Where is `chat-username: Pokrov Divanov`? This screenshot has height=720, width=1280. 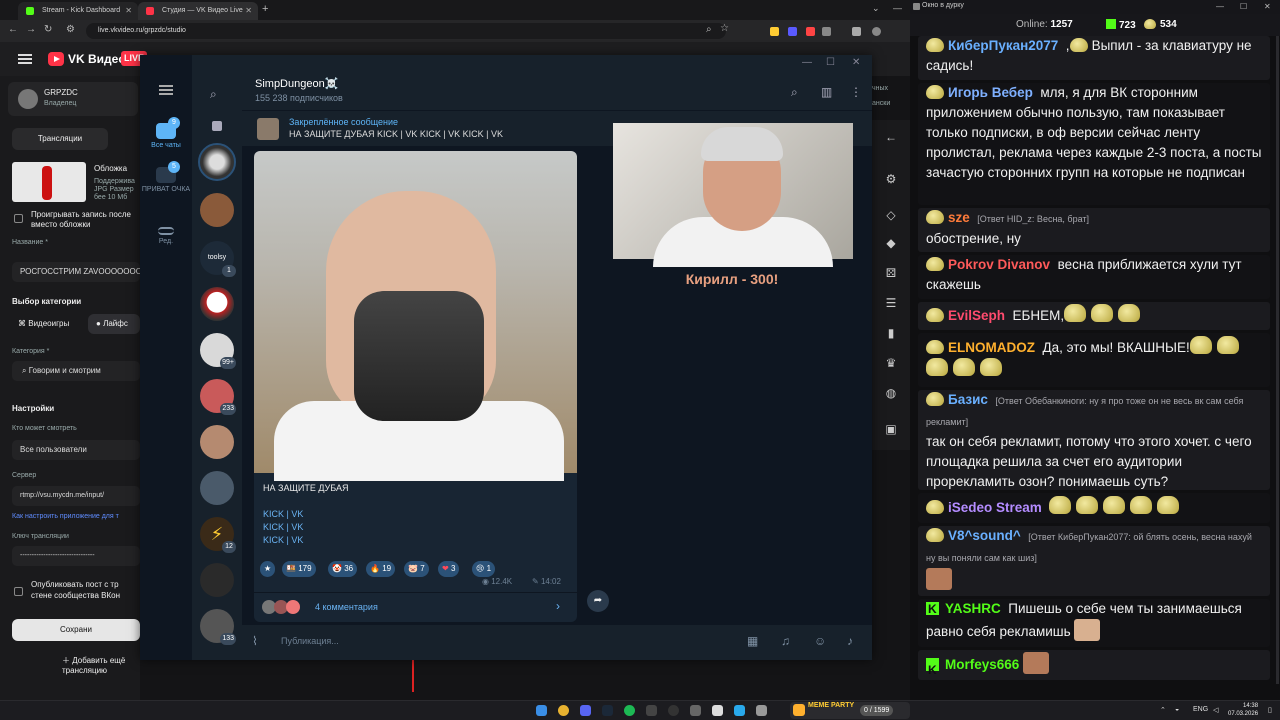
chat-username: Pokrov Divanov is located at coordinates (999, 264).